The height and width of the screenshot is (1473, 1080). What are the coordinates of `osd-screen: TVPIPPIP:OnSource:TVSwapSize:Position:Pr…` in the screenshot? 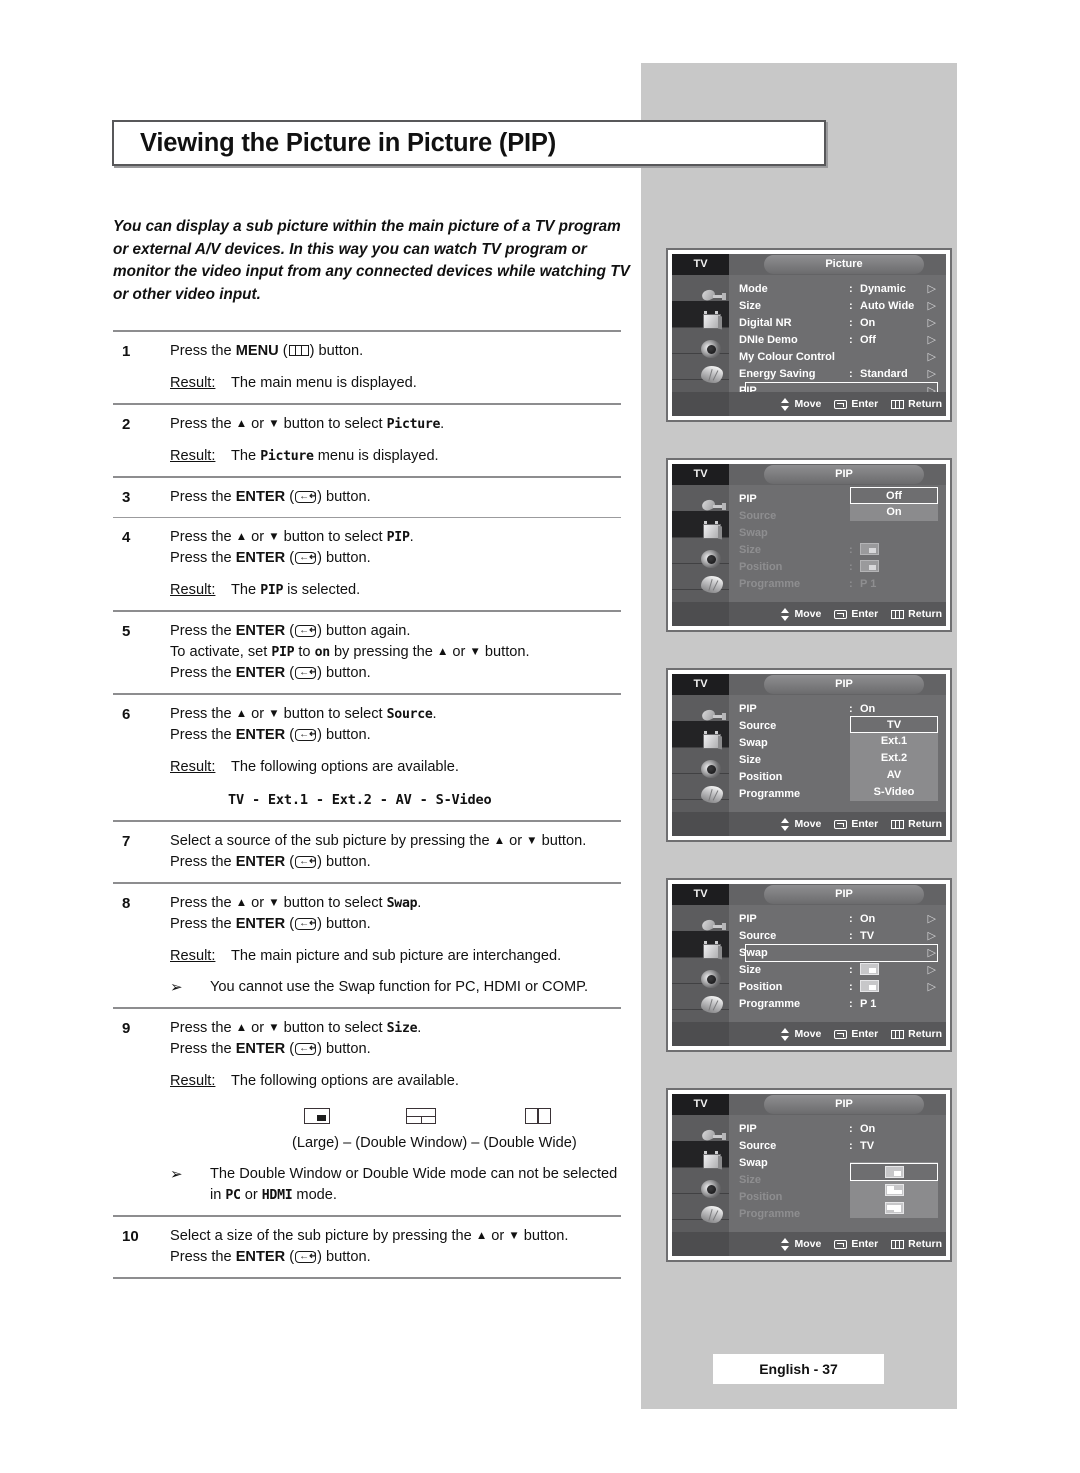 It's located at (809, 1175).